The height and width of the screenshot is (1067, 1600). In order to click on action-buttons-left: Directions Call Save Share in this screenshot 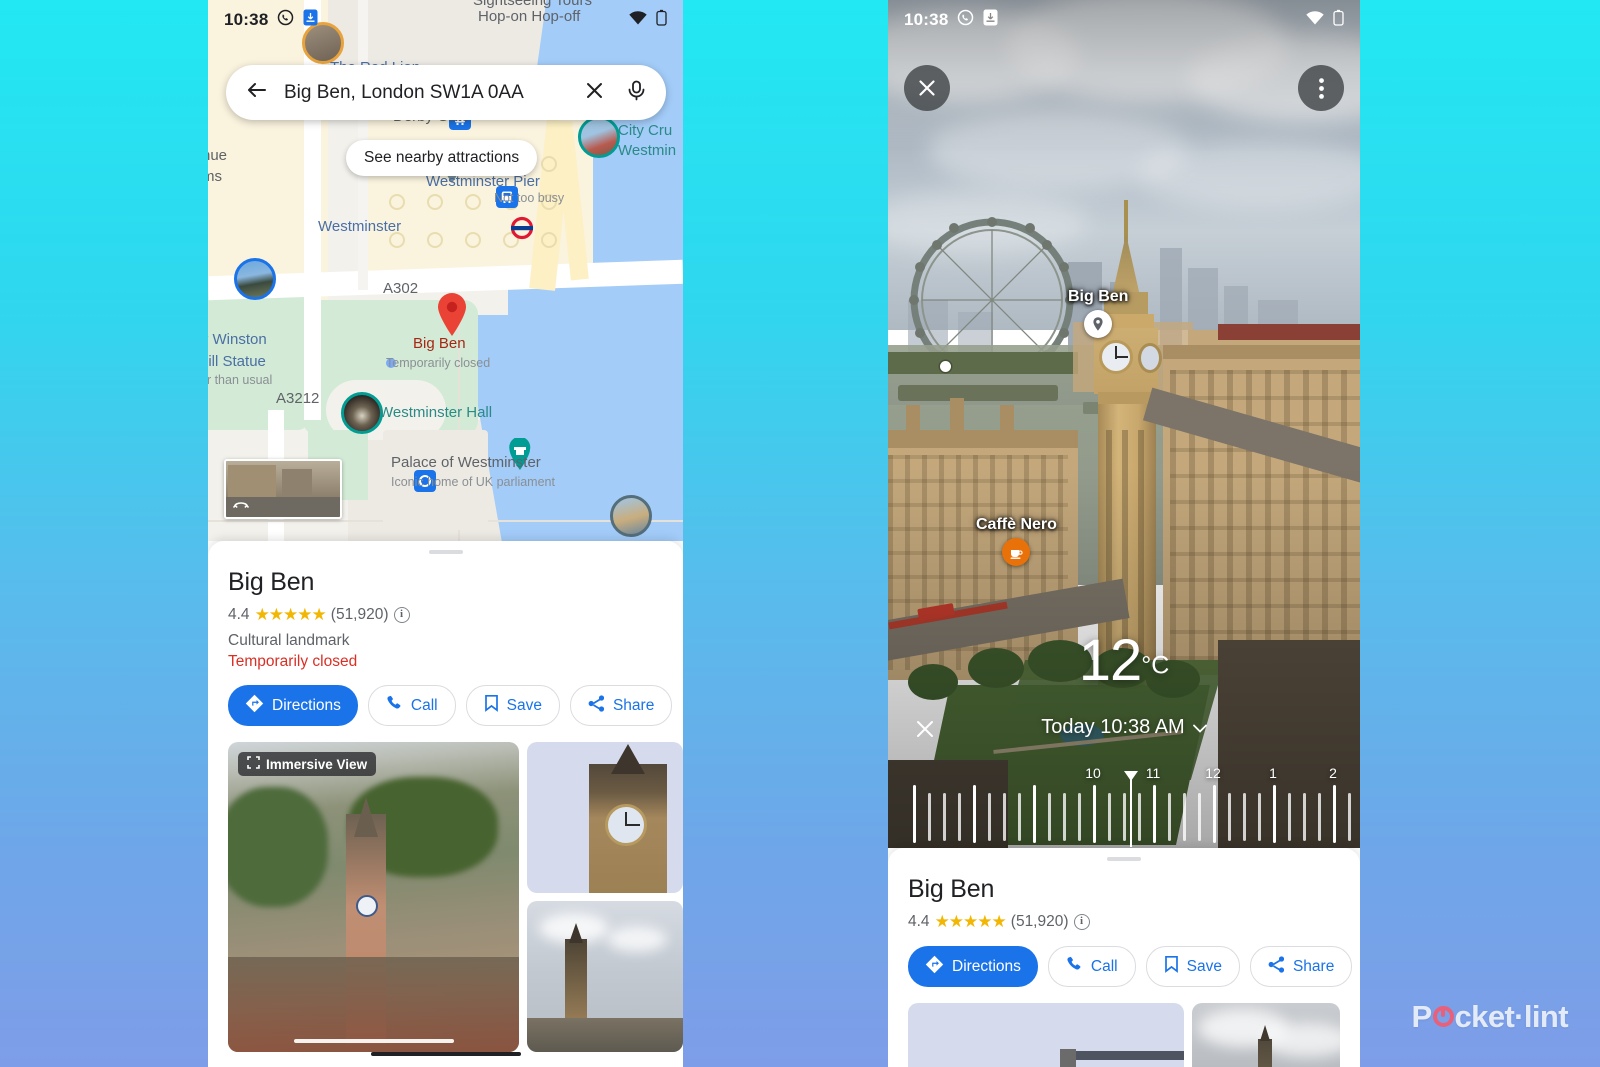, I will do `click(450, 705)`.